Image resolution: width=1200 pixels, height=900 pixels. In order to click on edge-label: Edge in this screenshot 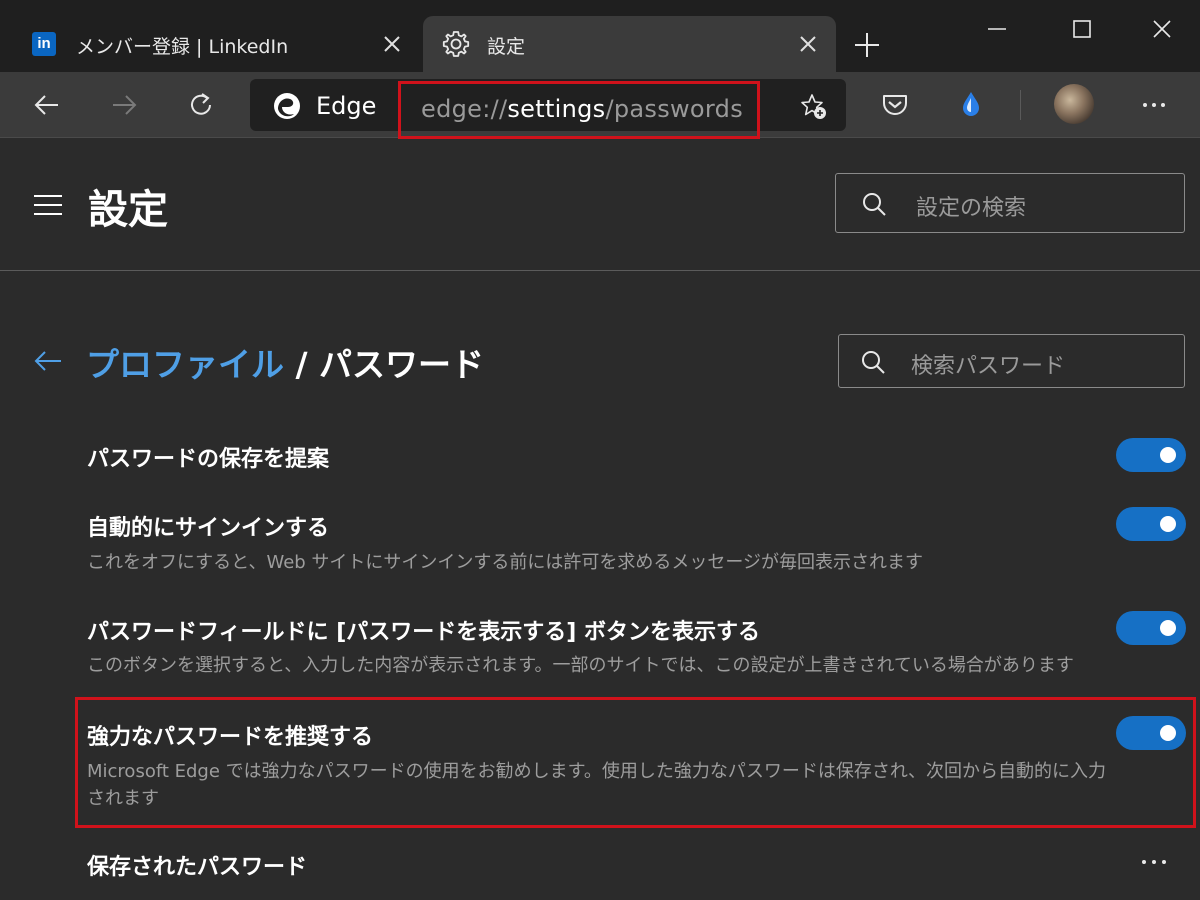, I will do `click(346, 106)`.